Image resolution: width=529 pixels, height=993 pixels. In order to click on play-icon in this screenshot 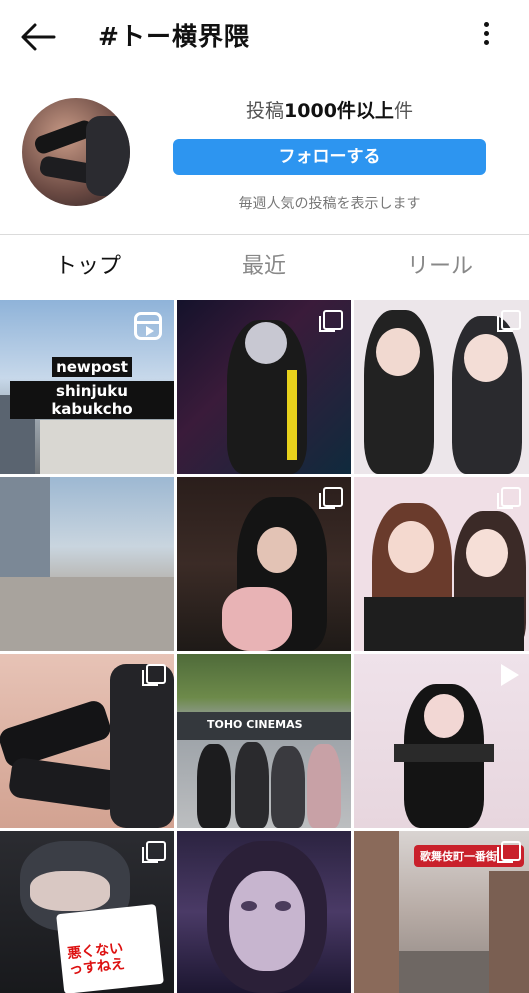, I will do `click(510, 675)`.